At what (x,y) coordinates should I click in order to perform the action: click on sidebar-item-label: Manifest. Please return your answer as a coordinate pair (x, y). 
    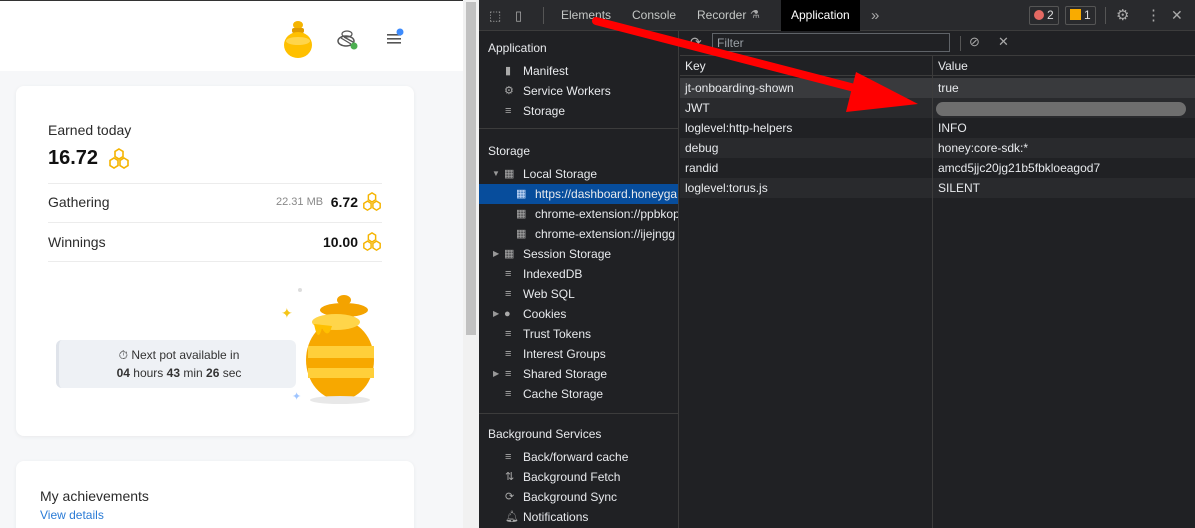
    Looking at the image, I should click on (546, 71).